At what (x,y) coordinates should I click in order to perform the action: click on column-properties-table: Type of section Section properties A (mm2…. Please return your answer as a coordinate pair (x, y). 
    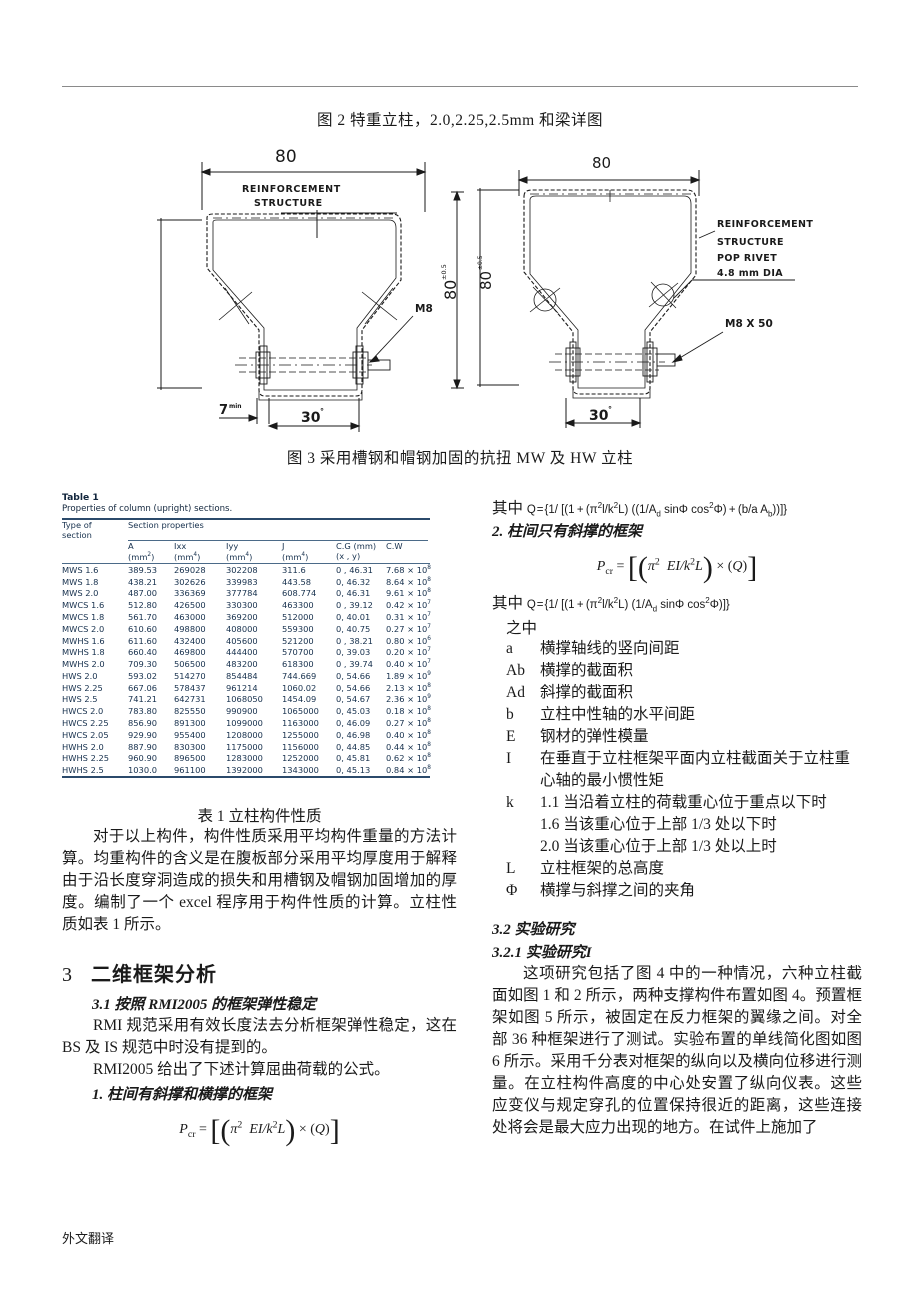
    Looking at the image, I should click on (246, 648).